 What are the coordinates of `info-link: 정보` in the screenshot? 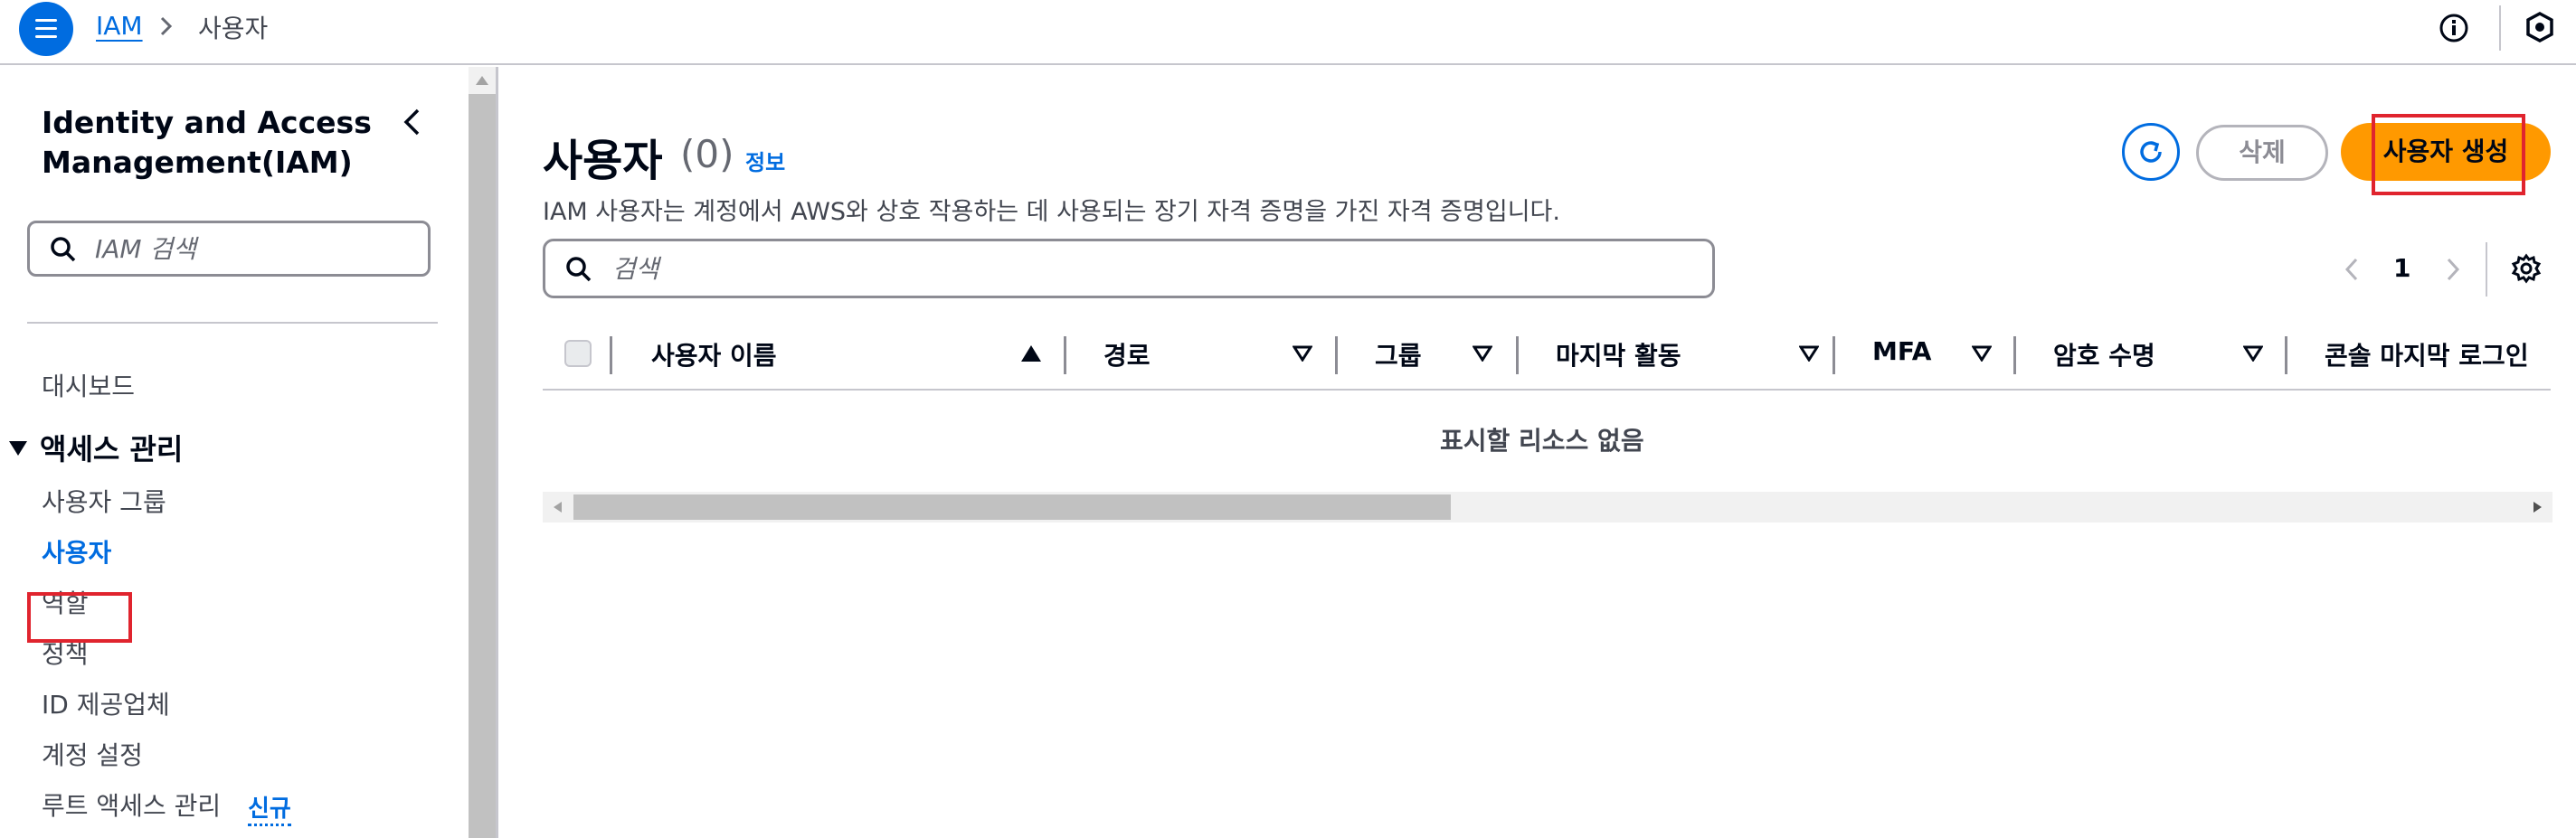 It's located at (765, 160).